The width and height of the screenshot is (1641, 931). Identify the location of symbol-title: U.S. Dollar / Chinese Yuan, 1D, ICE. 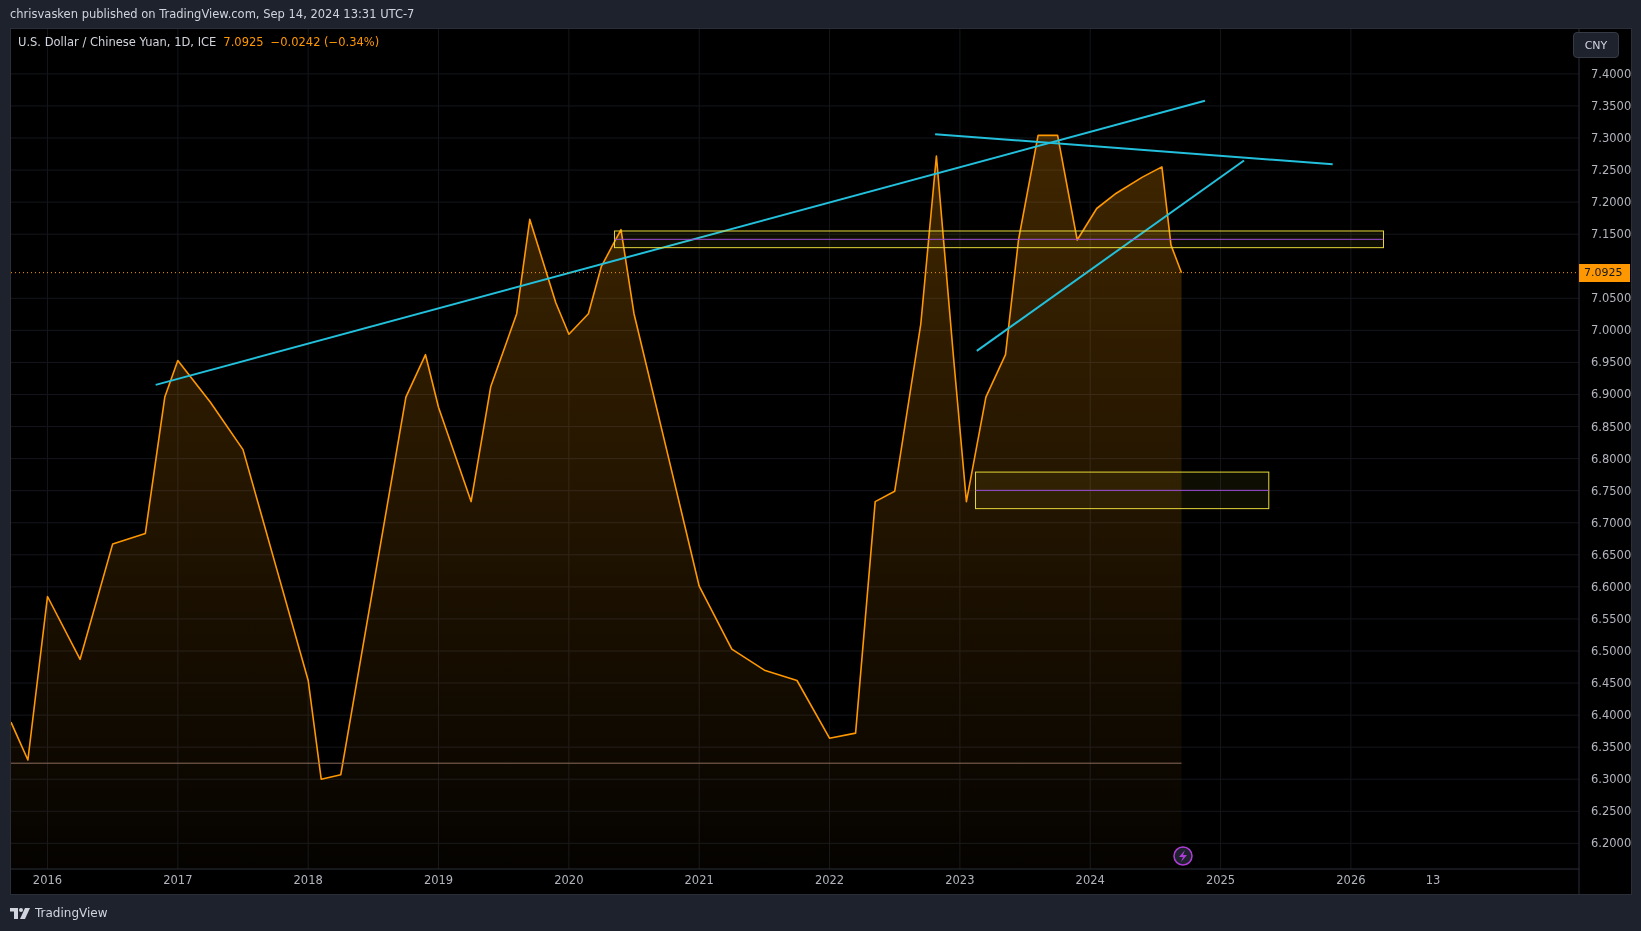
(117, 42).